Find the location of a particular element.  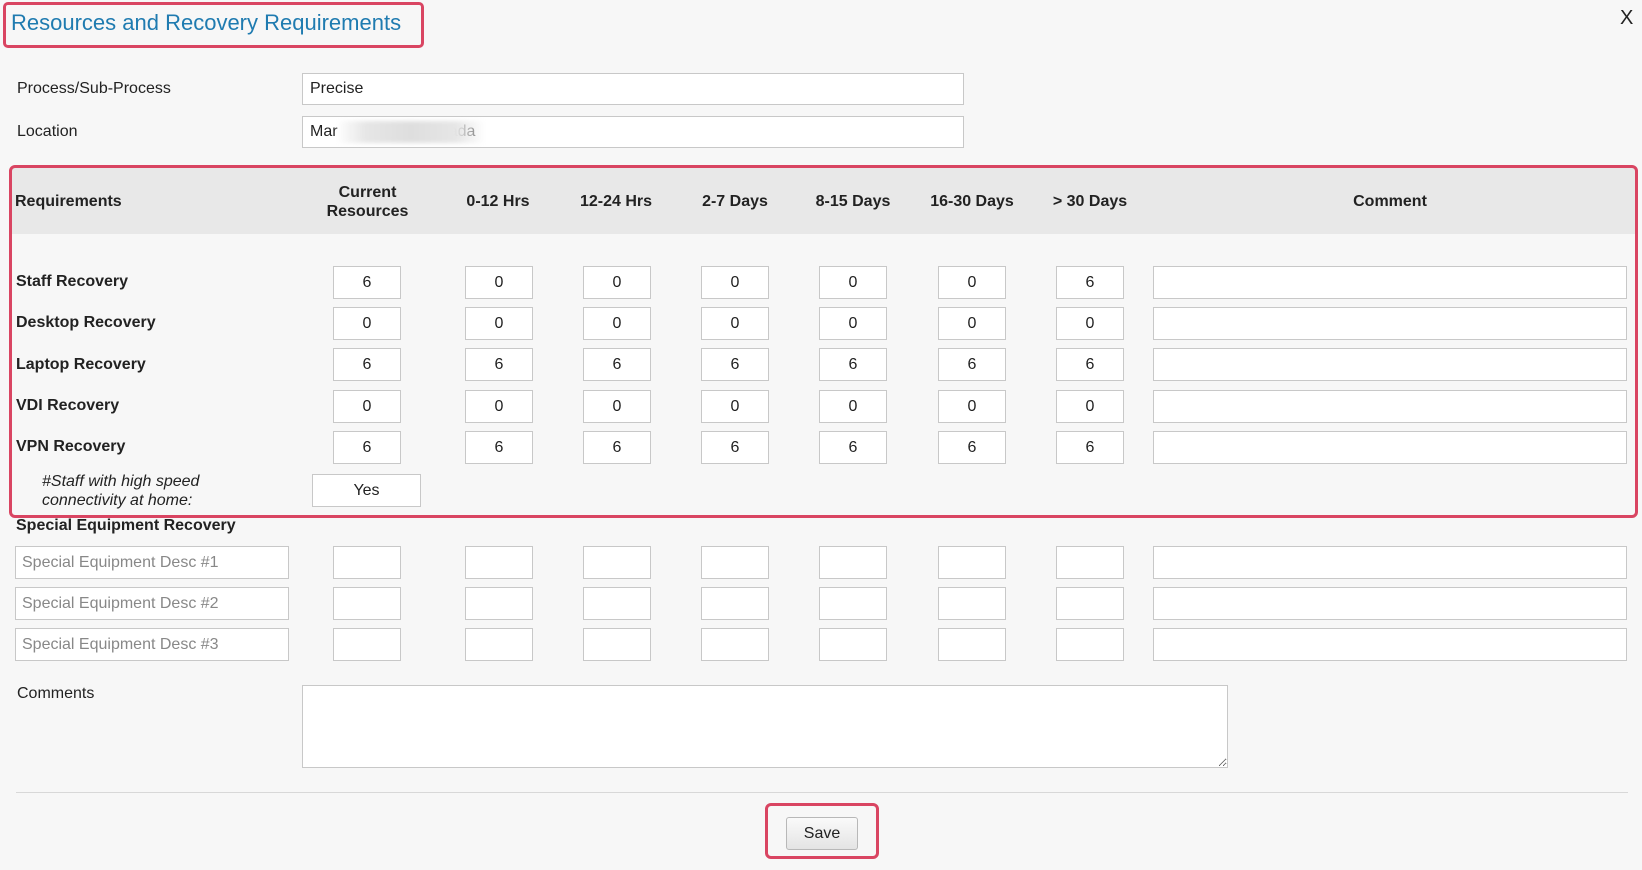

desktop-12-24-input is located at coordinates (617, 323).